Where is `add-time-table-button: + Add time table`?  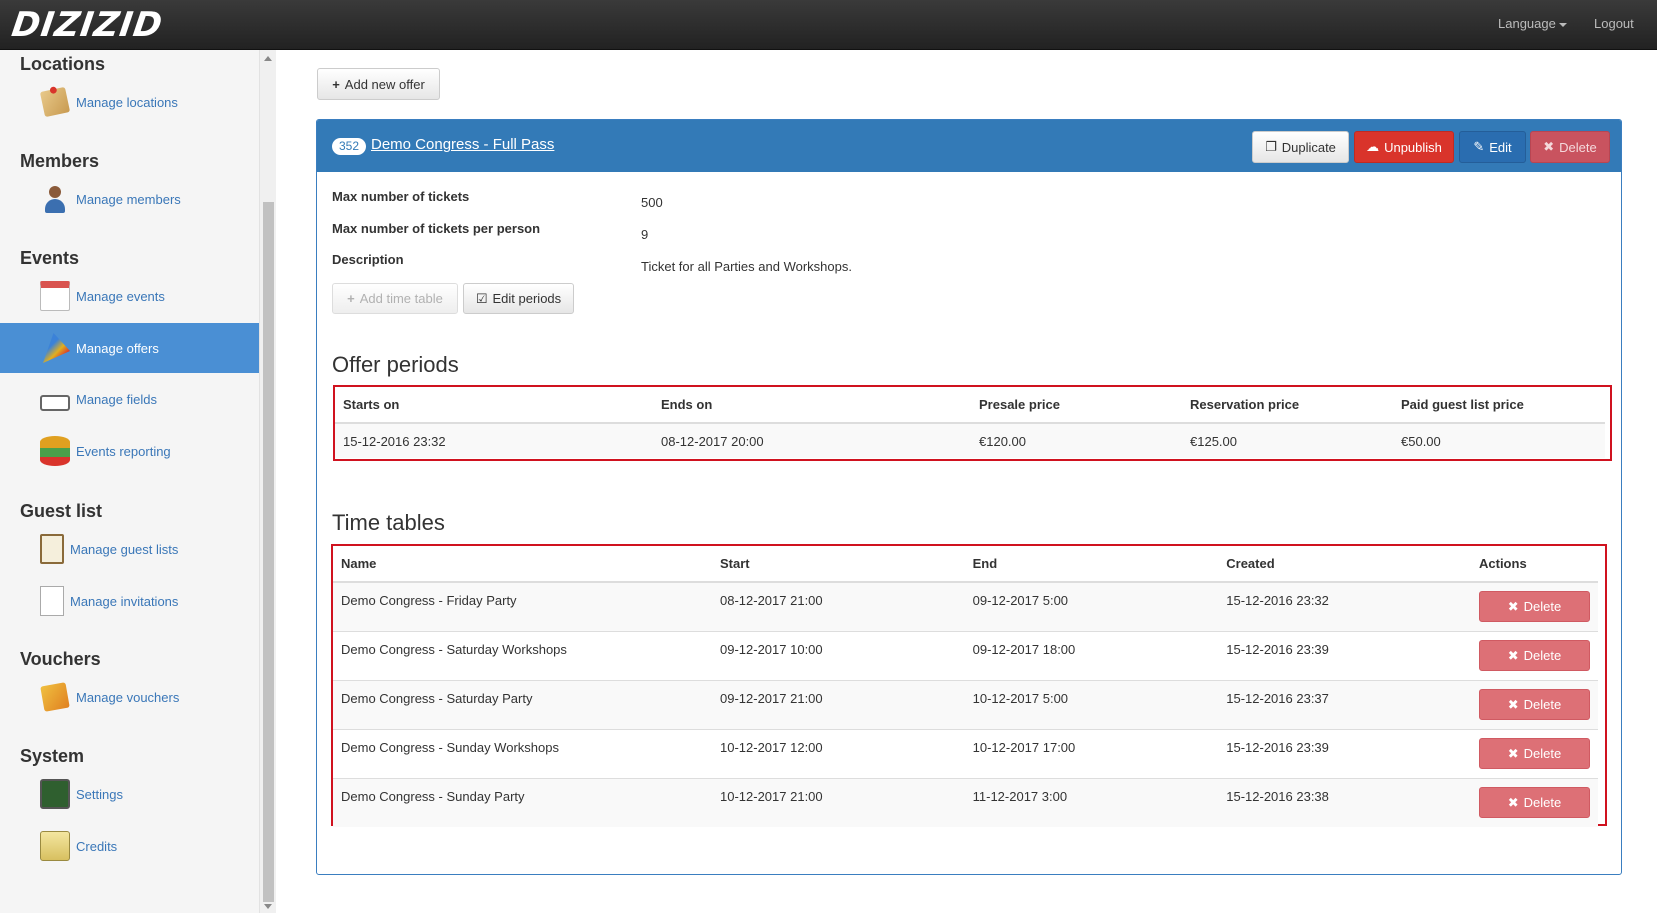
add-time-table-button: + Add time table is located at coordinates (395, 298).